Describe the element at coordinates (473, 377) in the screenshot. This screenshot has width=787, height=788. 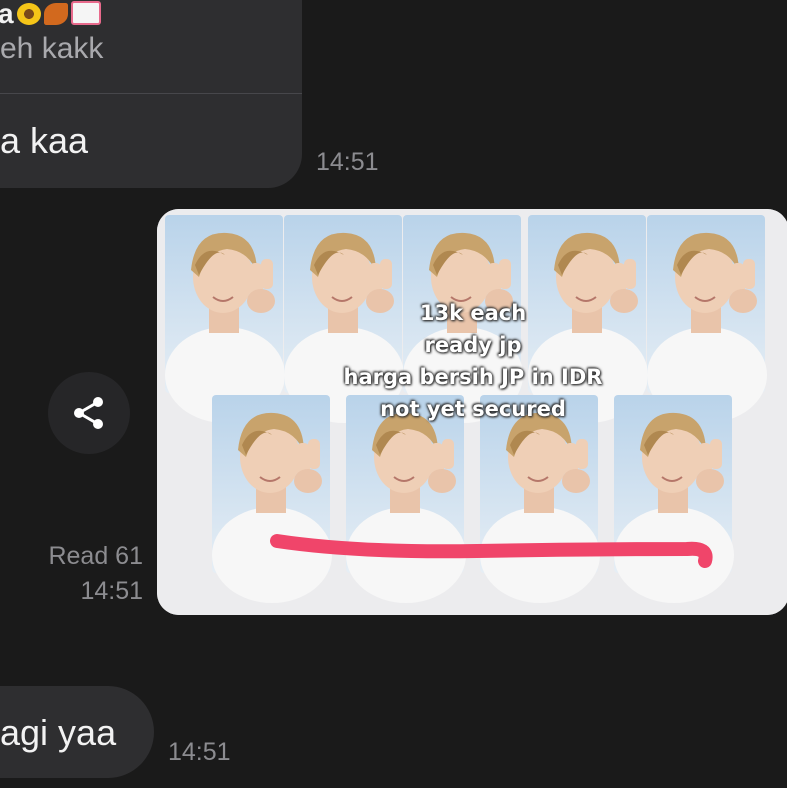
I see `caption-line: harga bersih JP in IDR` at that location.